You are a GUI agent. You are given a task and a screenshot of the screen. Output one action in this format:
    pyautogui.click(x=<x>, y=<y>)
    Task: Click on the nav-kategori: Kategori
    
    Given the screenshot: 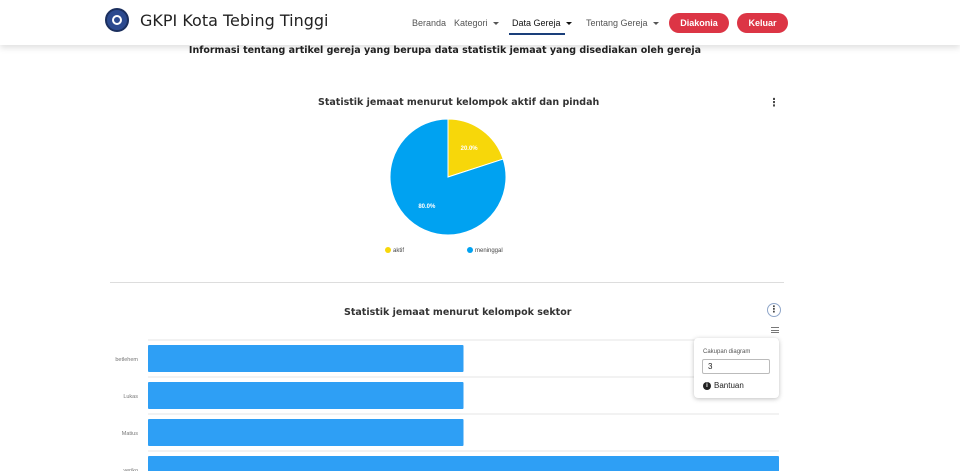 What is the action you would take?
    pyautogui.click(x=476, y=23)
    